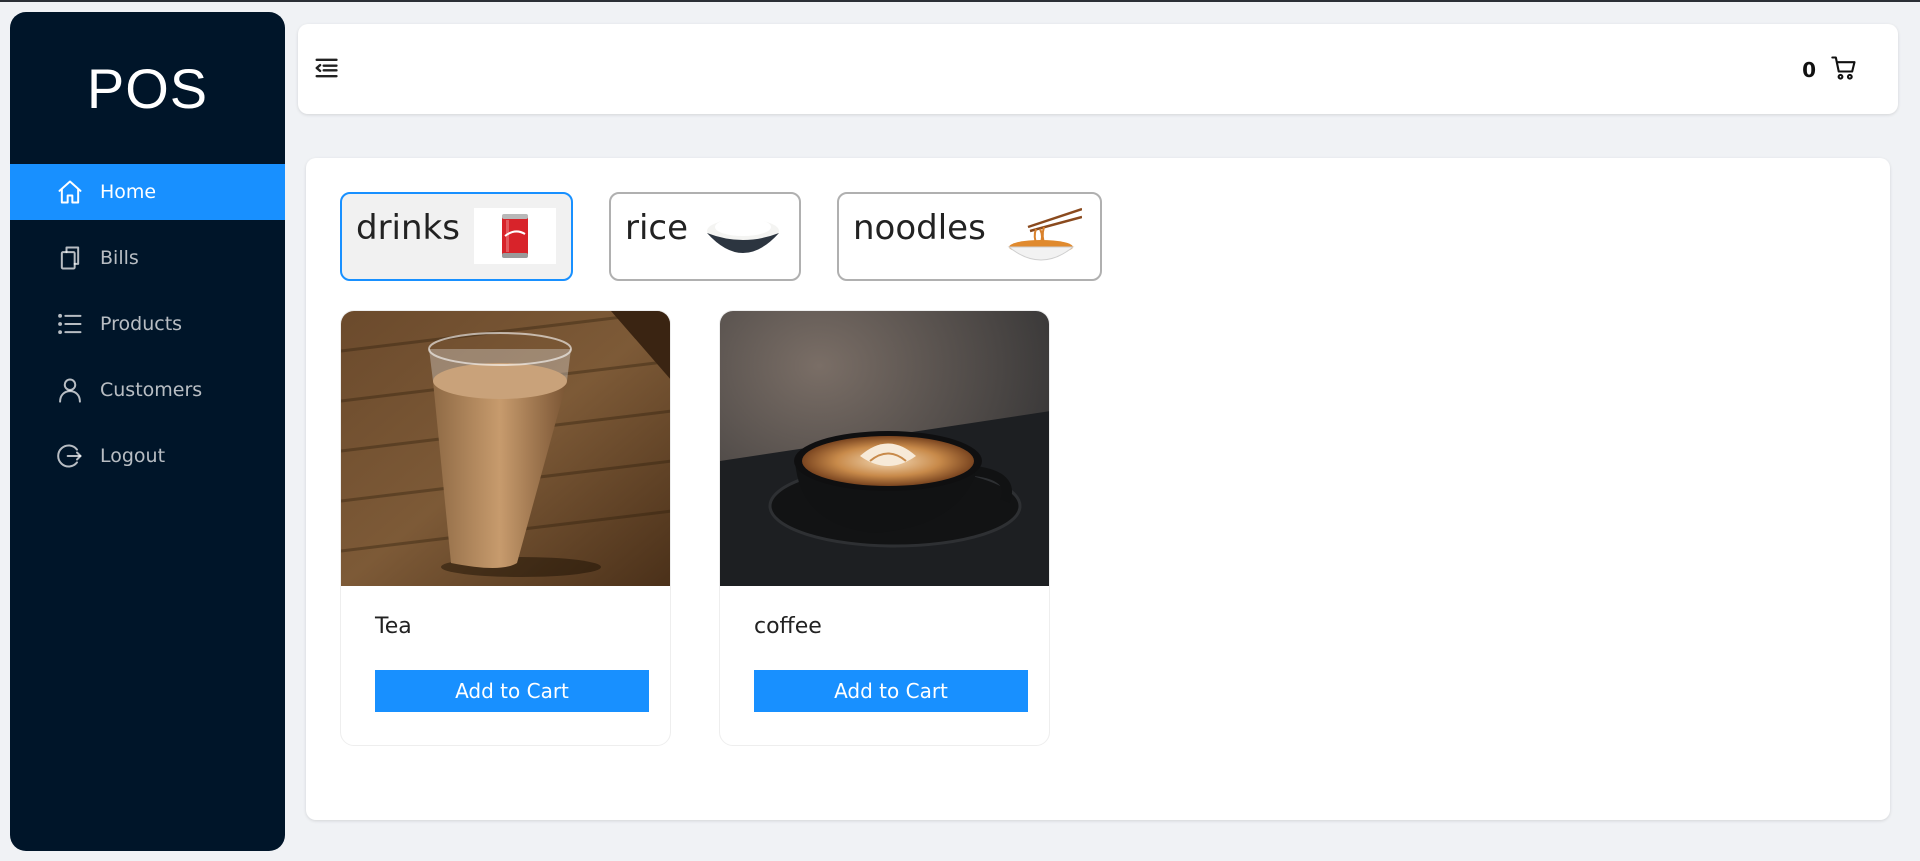  What do you see at coordinates (1098, 69) in the screenshot?
I see `top-header: 0` at bounding box center [1098, 69].